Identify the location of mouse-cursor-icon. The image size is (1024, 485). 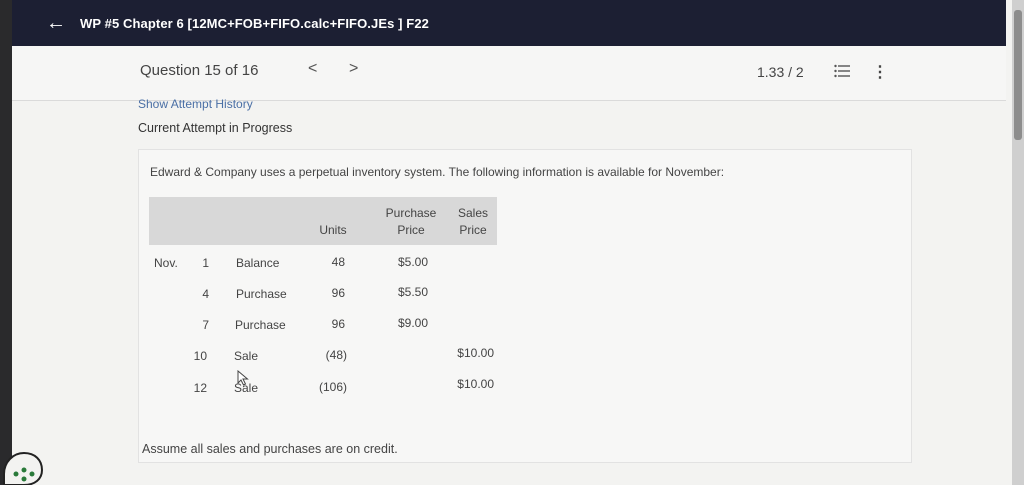
(243, 378).